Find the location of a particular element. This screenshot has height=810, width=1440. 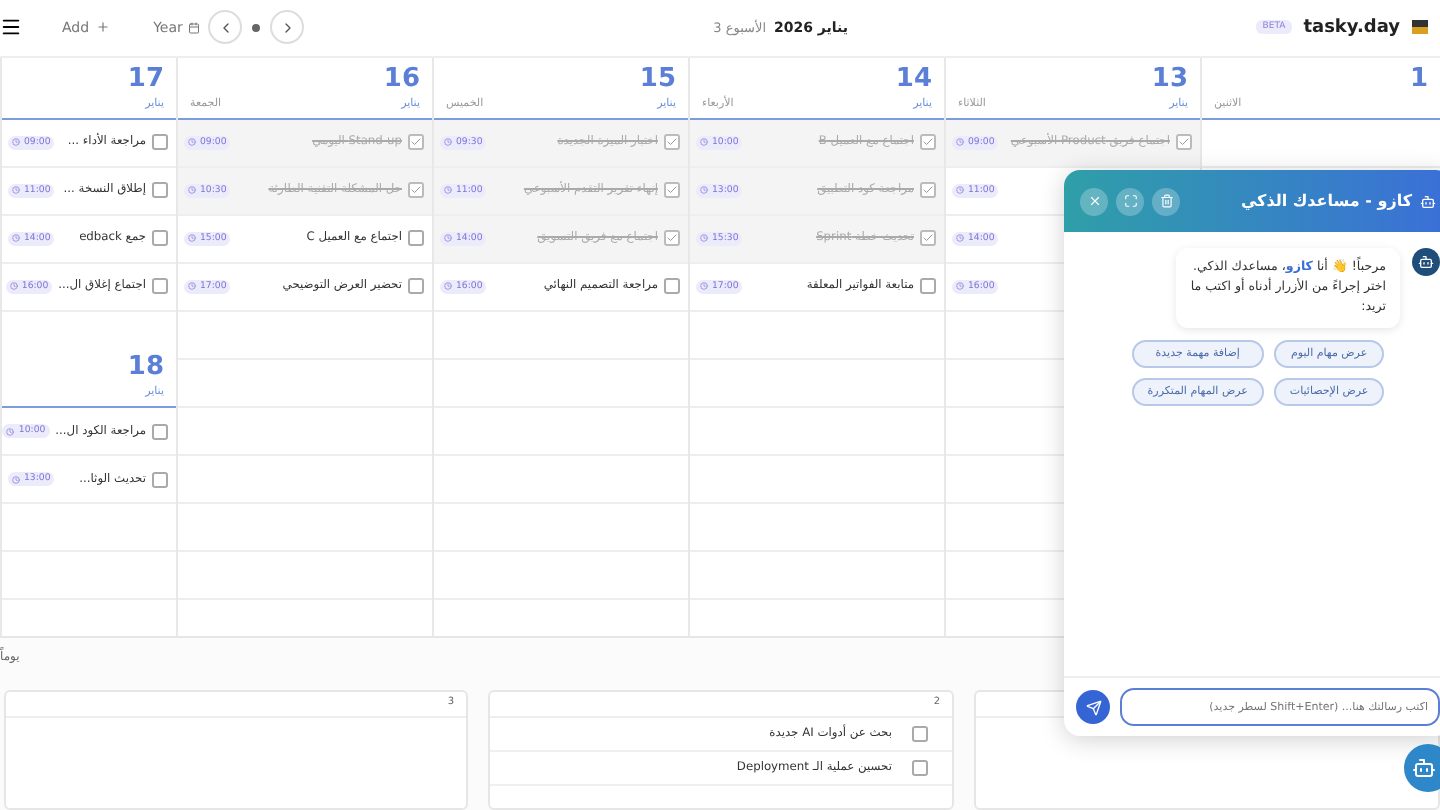

clear-button is located at coordinates (1166, 201).